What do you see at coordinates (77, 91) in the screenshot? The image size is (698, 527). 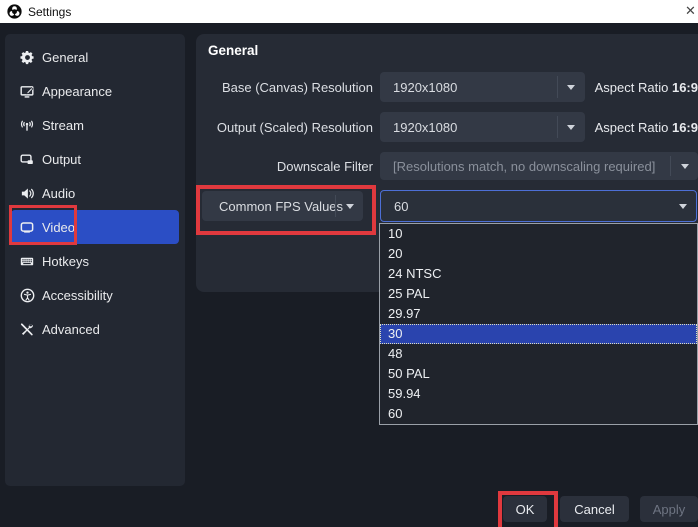 I see `sidebar-item-label: Appearance` at bounding box center [77, 91].